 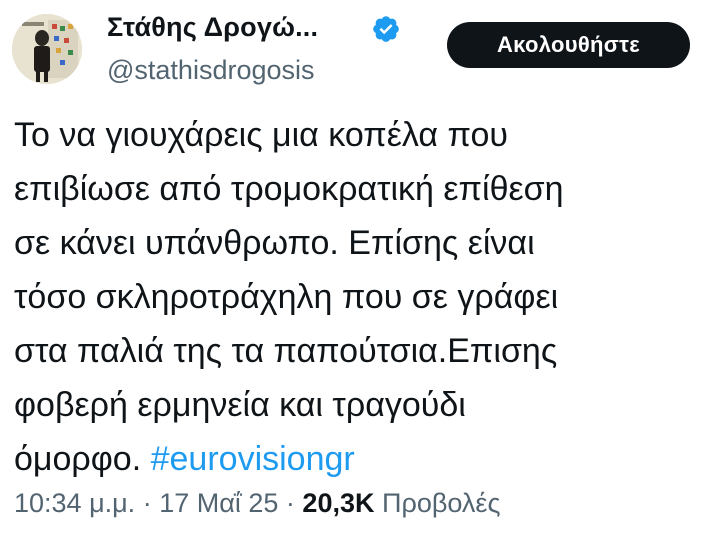 I want to click on tweet-text-line: φοβερή ερμηνεία και τραγούδι, so click(x=240, y=405).